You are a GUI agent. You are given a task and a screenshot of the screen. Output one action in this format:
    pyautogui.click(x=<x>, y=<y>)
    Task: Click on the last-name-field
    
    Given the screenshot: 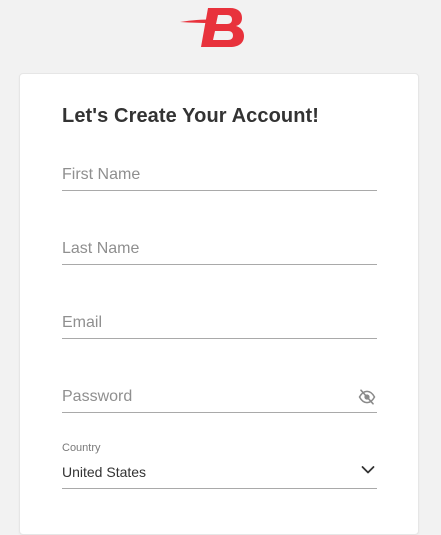 What is the action you would take?
    pyautogui.click(x=219, y=249)
    